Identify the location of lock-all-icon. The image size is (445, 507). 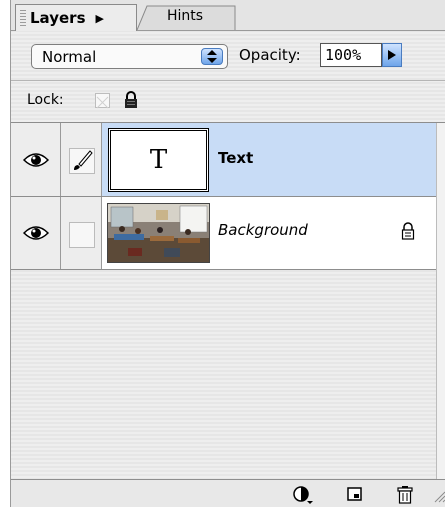
(131, 102).